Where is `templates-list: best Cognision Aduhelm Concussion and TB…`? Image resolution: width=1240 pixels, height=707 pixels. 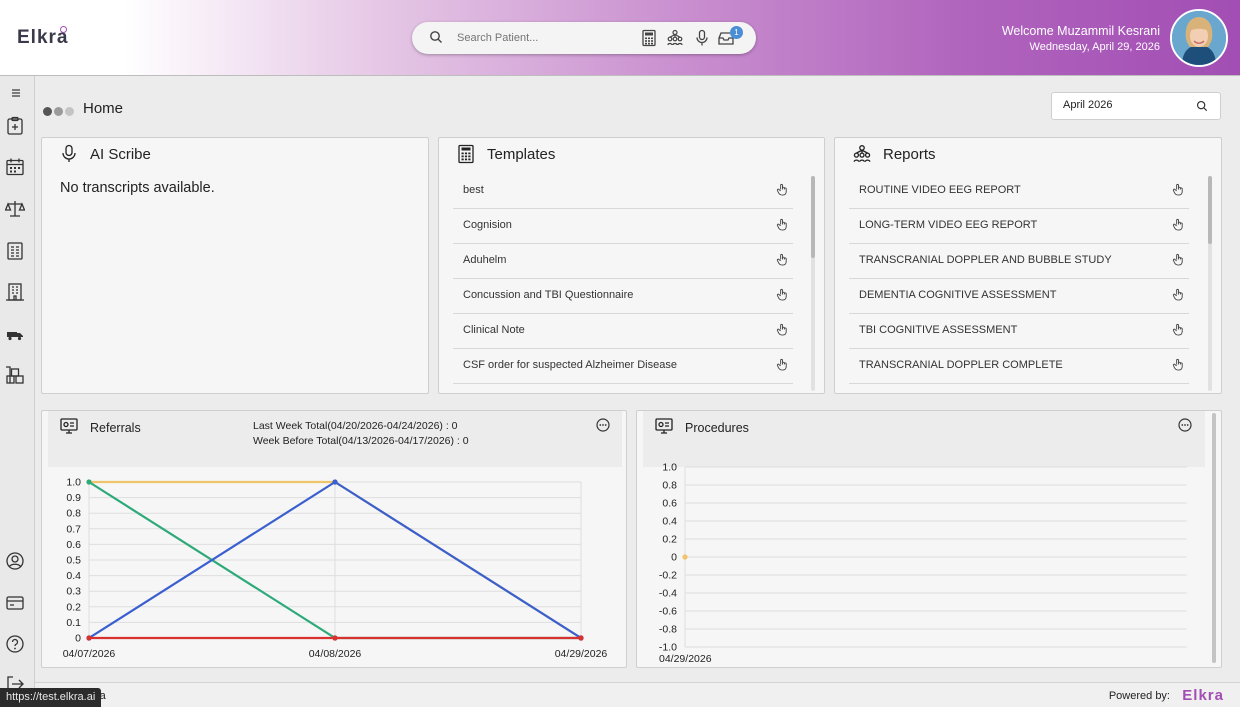
templates-list: best Cognision Aduhelm Concussion and TB… is located at coordinates (623, 279).